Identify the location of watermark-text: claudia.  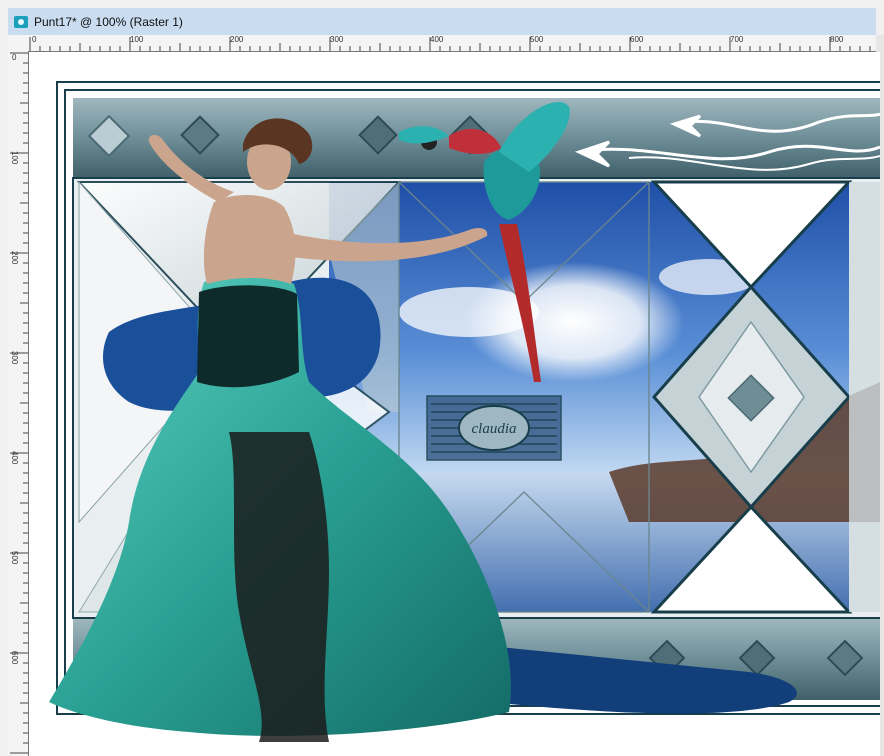
(494, 429).